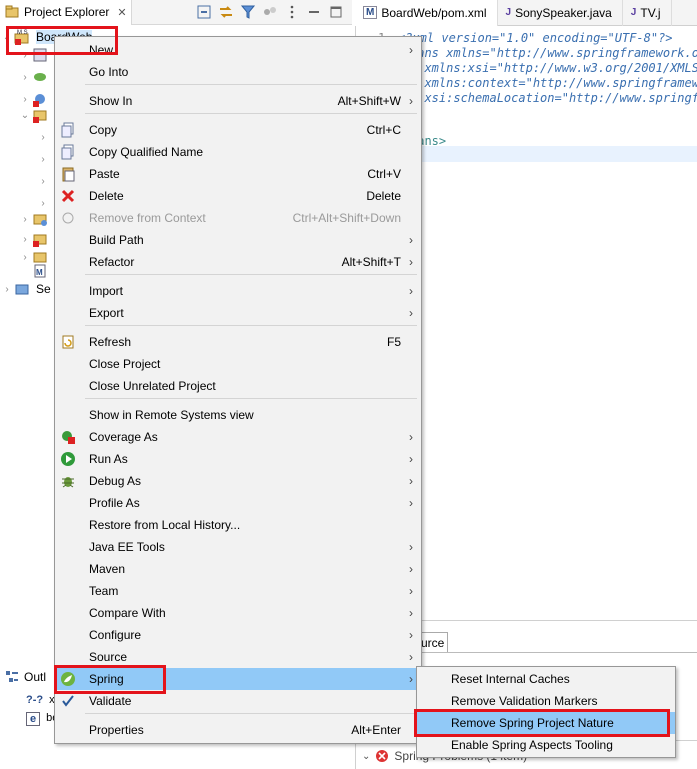  I want to click on menu-item-team: Team ›, so click(238, 591).